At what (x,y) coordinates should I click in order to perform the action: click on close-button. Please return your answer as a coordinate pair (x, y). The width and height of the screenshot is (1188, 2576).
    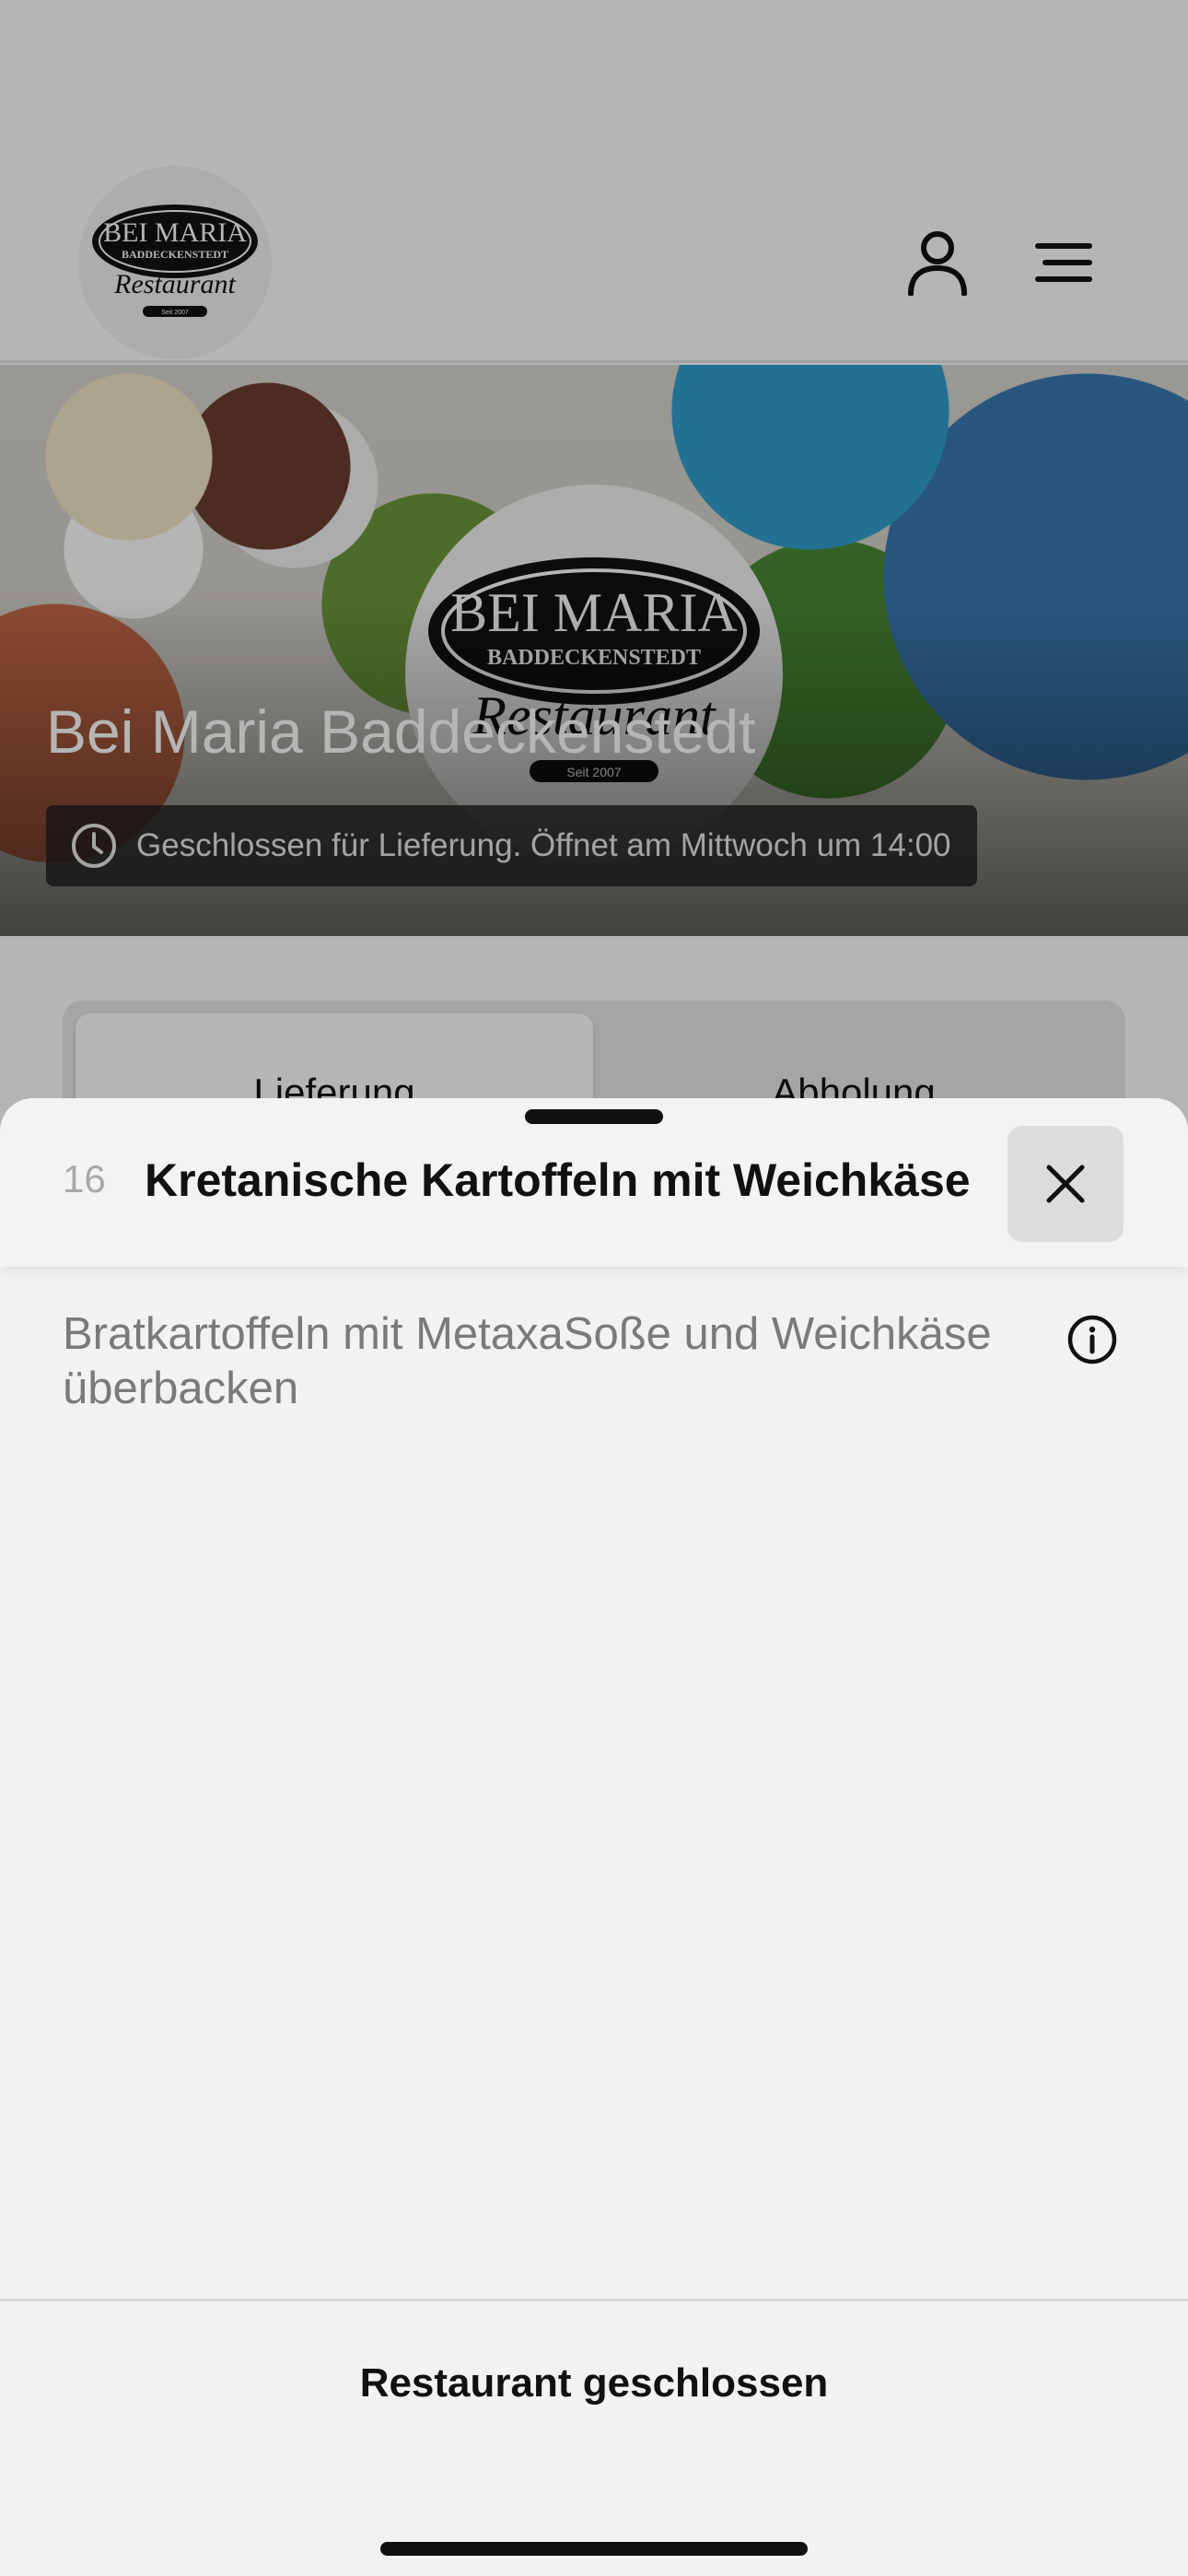
    Looking at the image, I should click on (1065, 1184).